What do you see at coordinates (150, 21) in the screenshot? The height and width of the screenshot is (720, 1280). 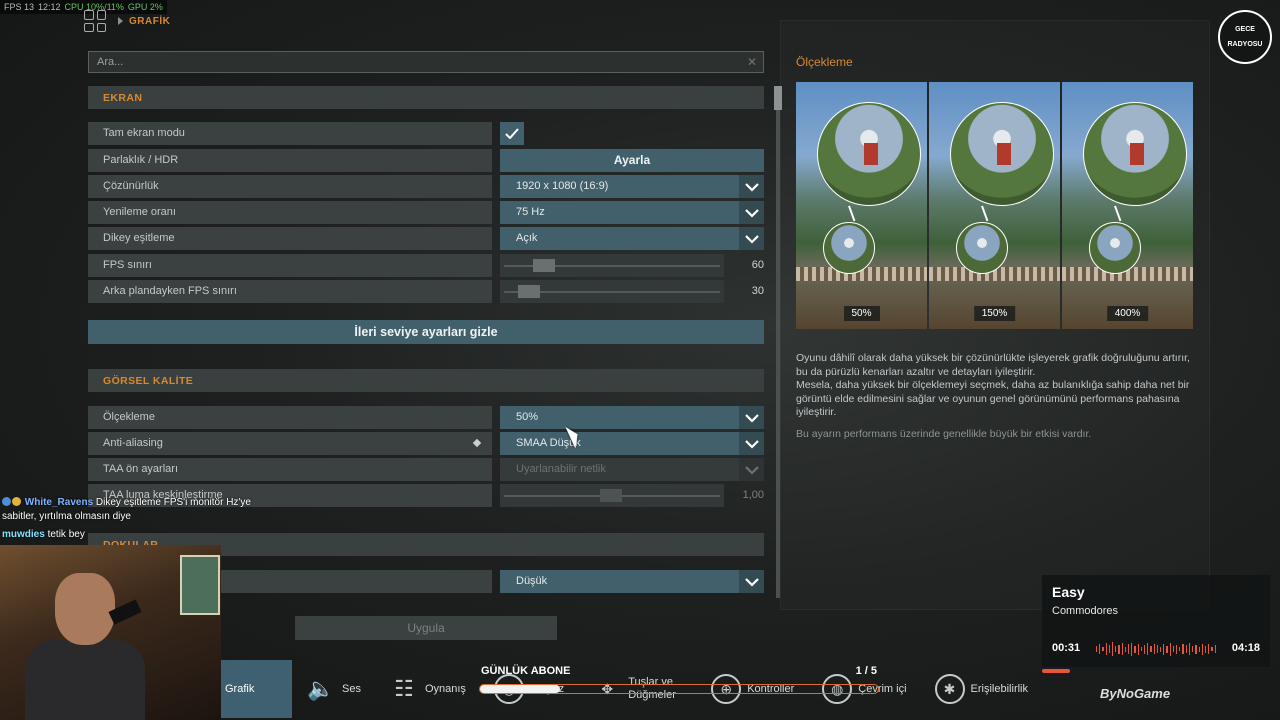 I see `breadcrumb-current: GRAFİK` at bounding box center [150, 21].